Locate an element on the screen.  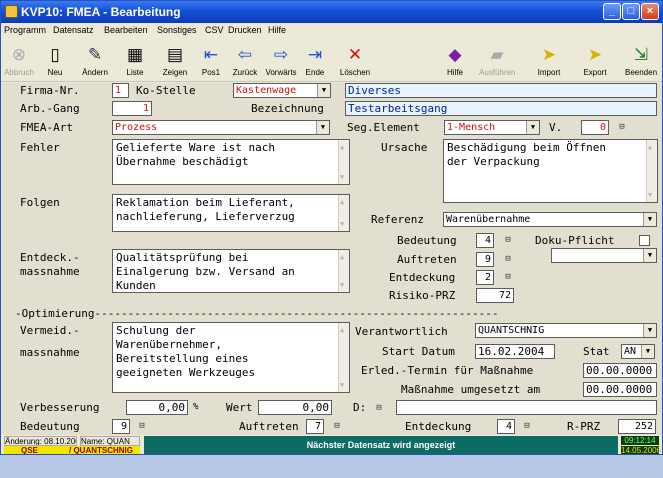
ausfuehren-button: ▰ Ausführen is located at coordinates (497, 61).